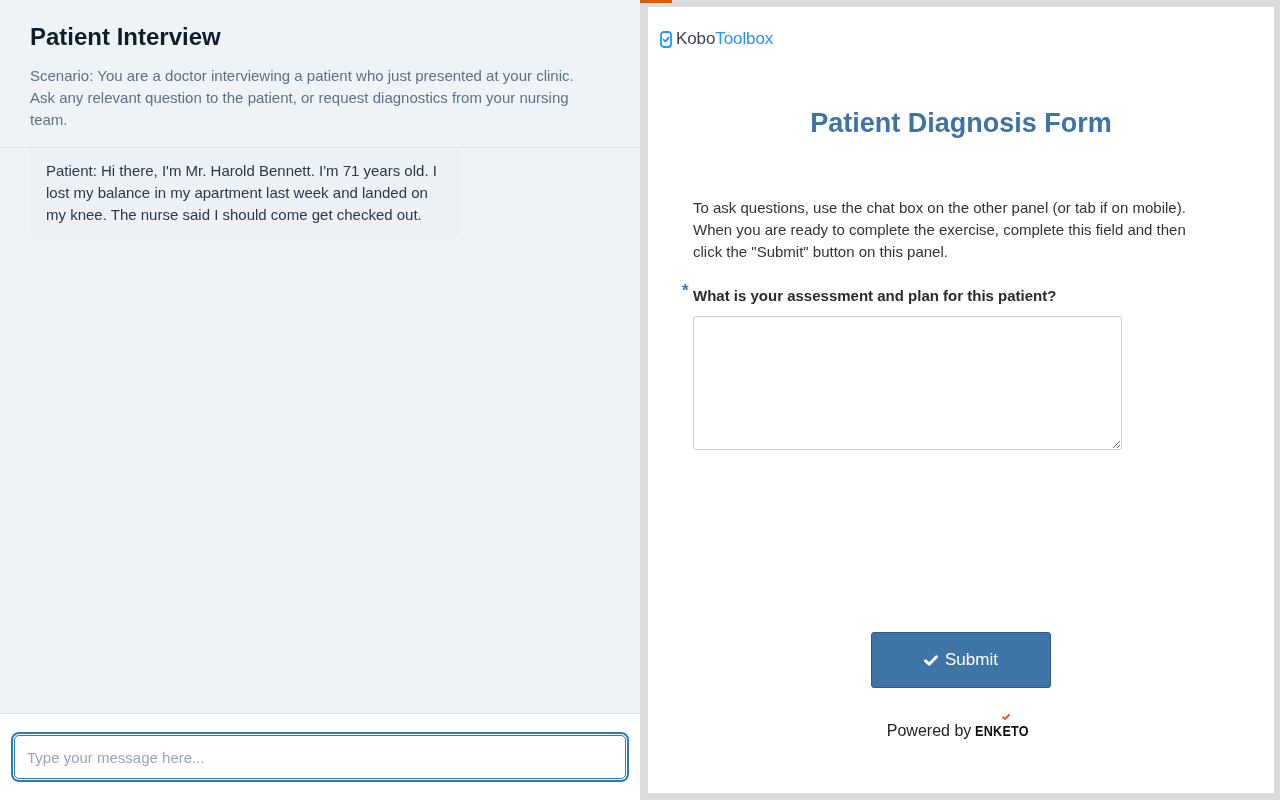  Describe the element at coordinates (961, 123) in the screenshot. I see `form-title: Patient Diagnosis Form` at that location.